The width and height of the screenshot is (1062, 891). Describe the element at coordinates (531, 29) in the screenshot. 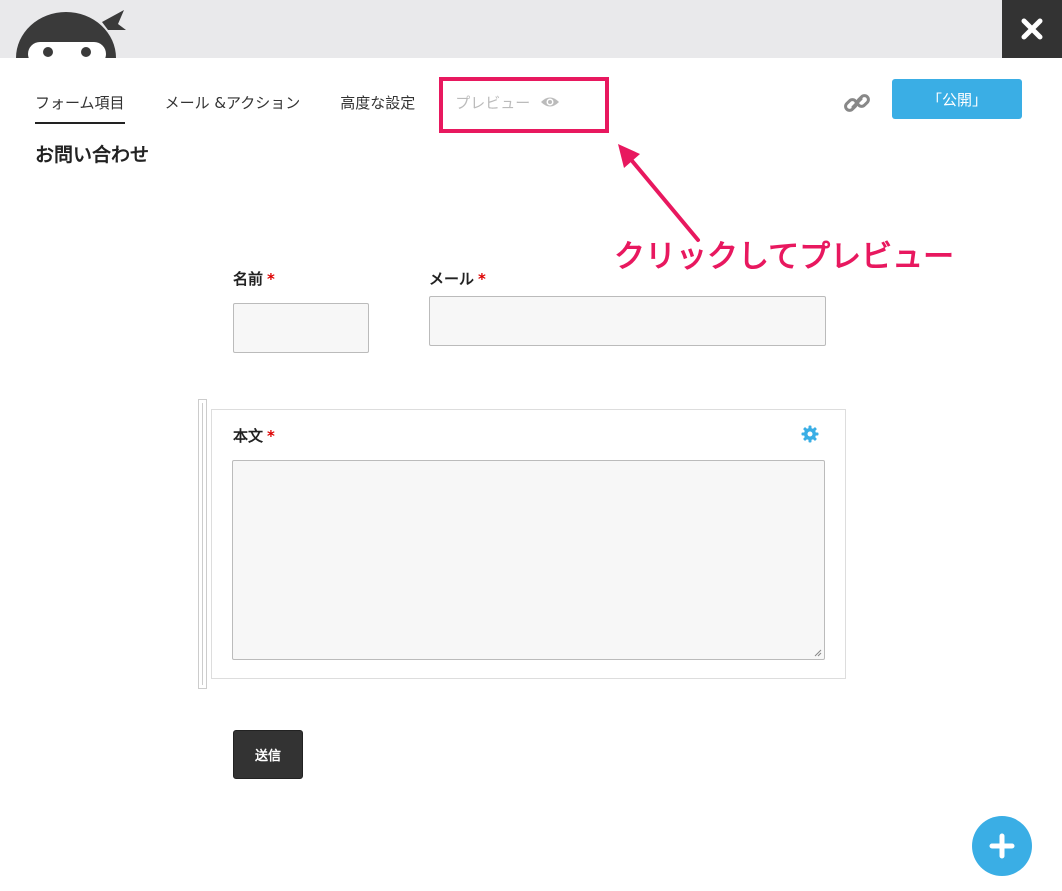

I see `top-bar` at that location.